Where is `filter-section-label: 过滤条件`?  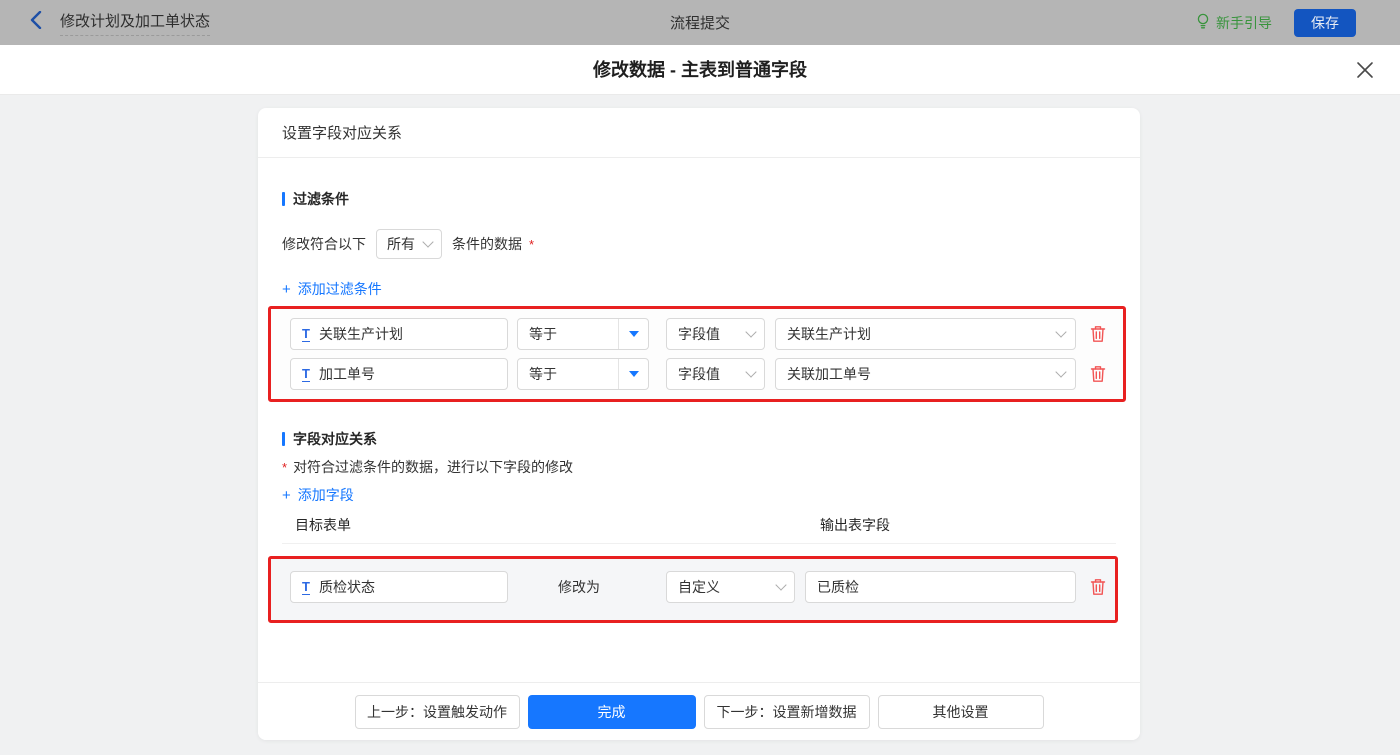 filter-section-label: 过滤条件 is located at coordinates (321, 199).